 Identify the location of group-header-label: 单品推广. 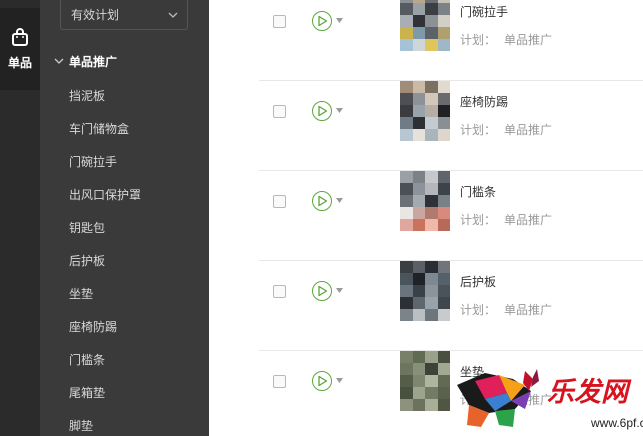
(93, 61).